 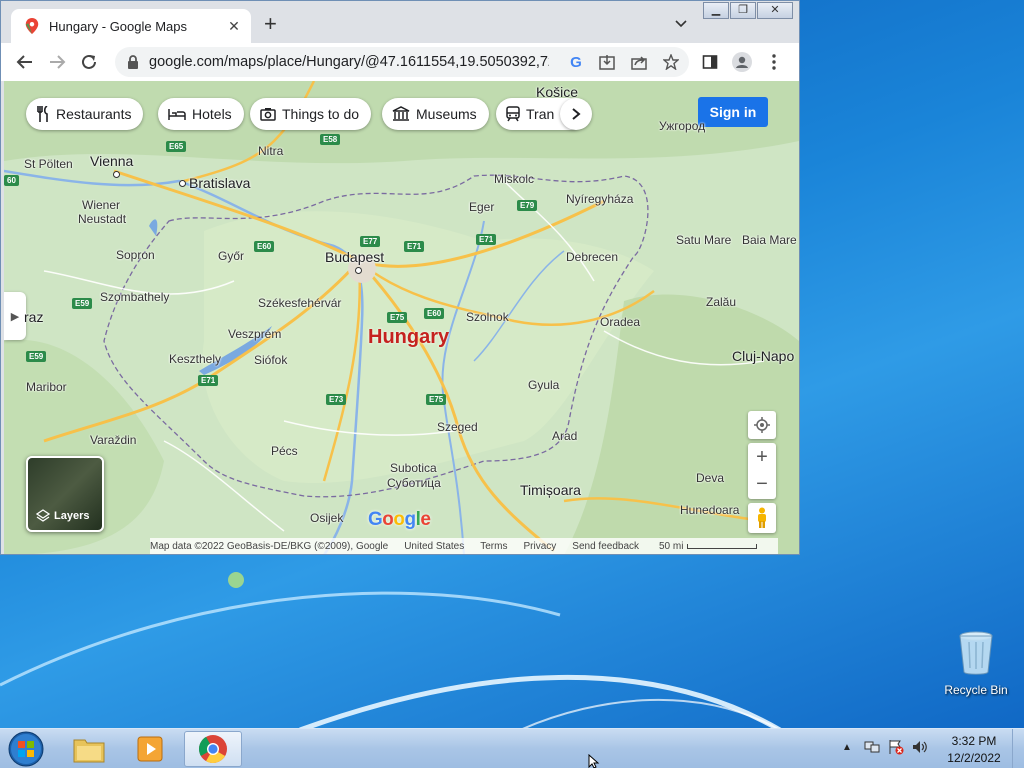 I want to click on taskbar-file-explorer, so click(x=89, y=749).